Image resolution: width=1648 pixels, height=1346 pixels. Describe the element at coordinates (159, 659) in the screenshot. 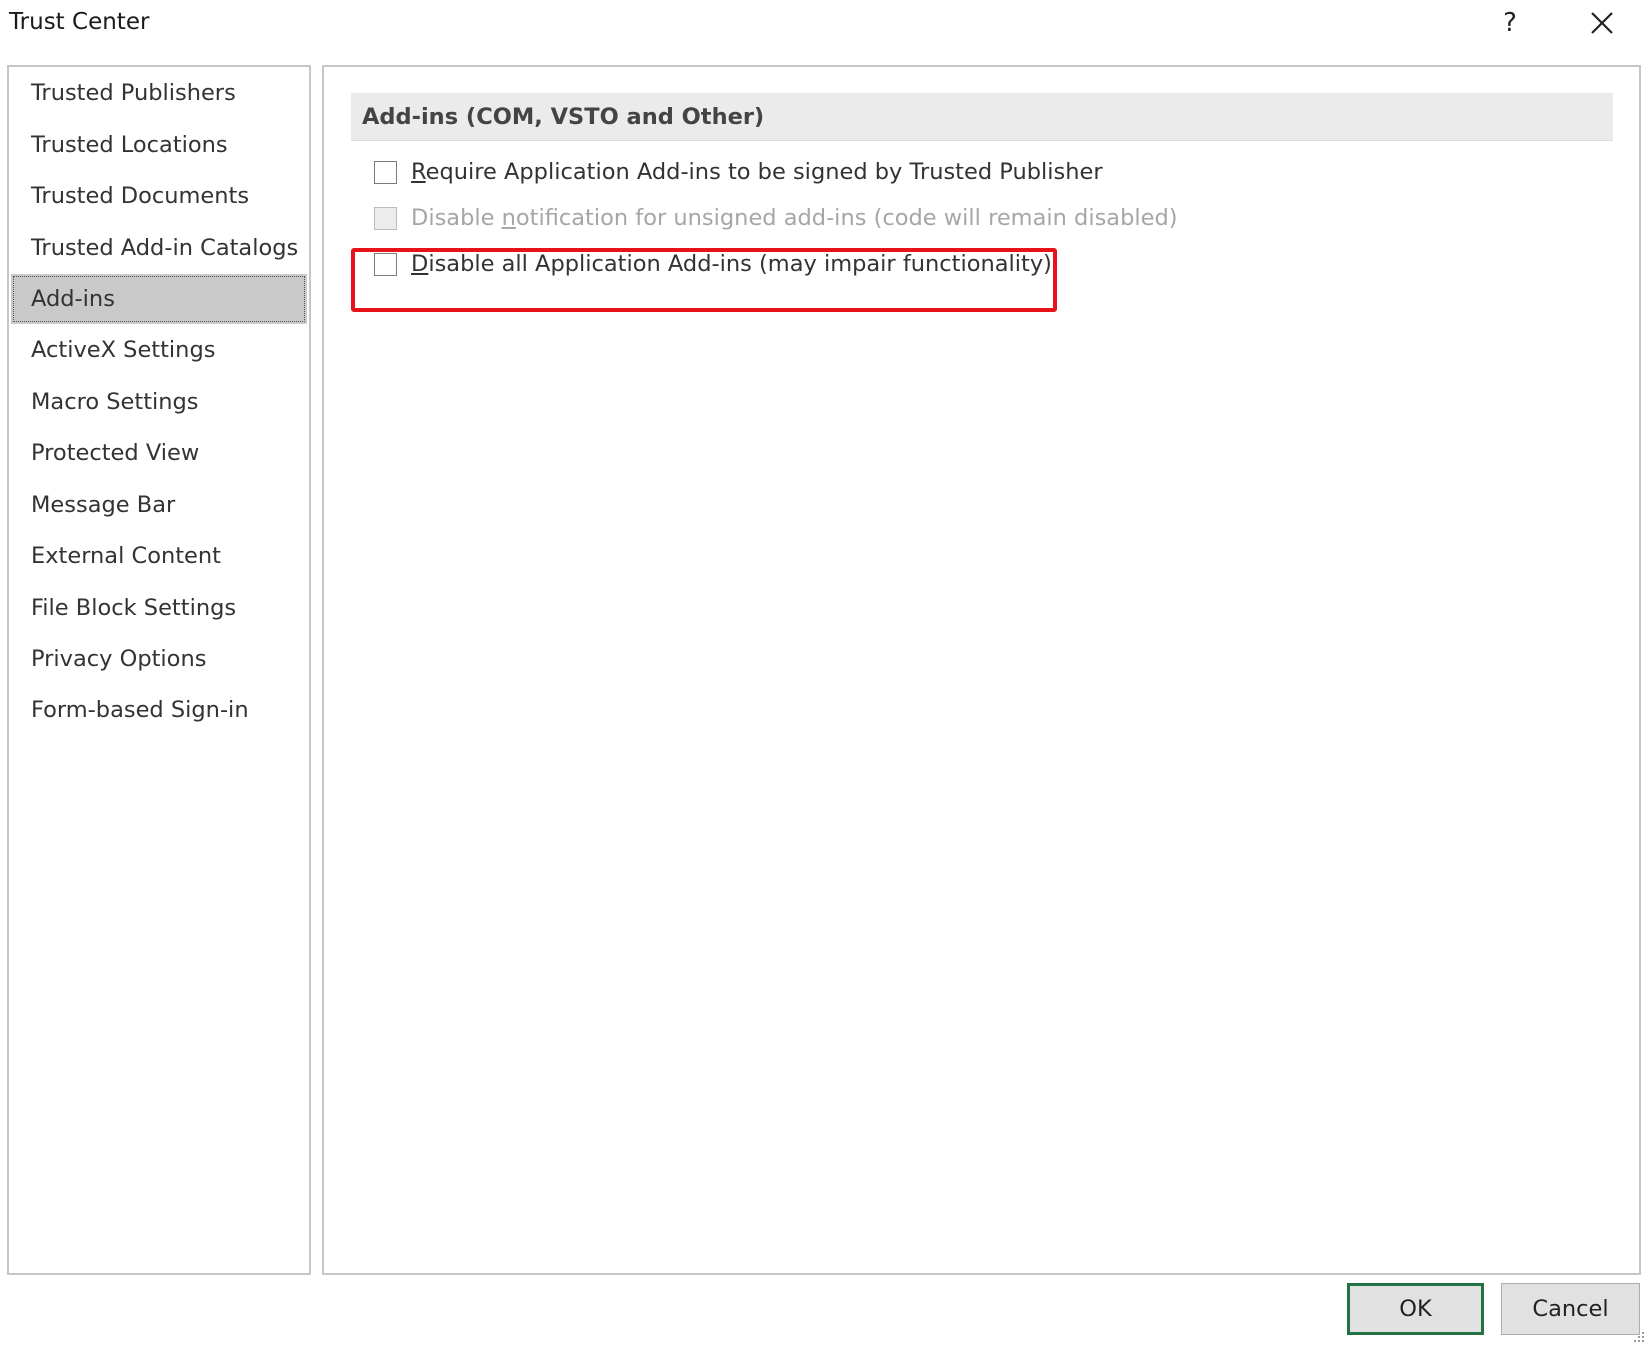

I see `nav-item-privacy-options: Privacy Options` at that location.